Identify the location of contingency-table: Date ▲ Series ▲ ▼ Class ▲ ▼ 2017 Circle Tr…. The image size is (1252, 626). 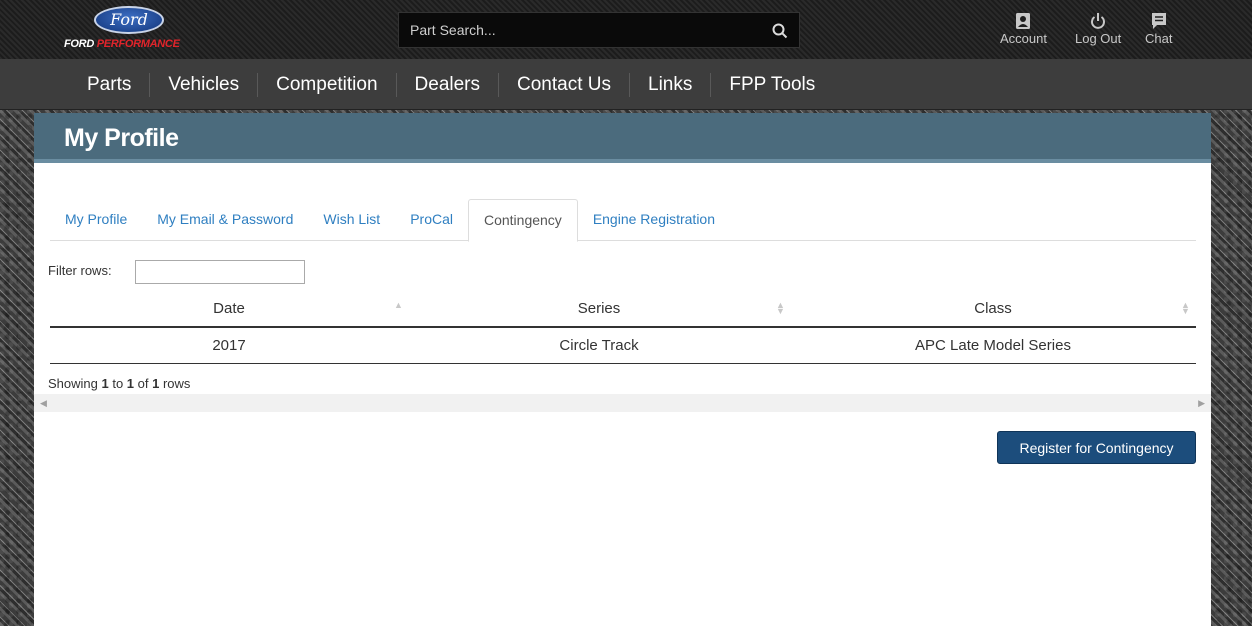
(623, 327).